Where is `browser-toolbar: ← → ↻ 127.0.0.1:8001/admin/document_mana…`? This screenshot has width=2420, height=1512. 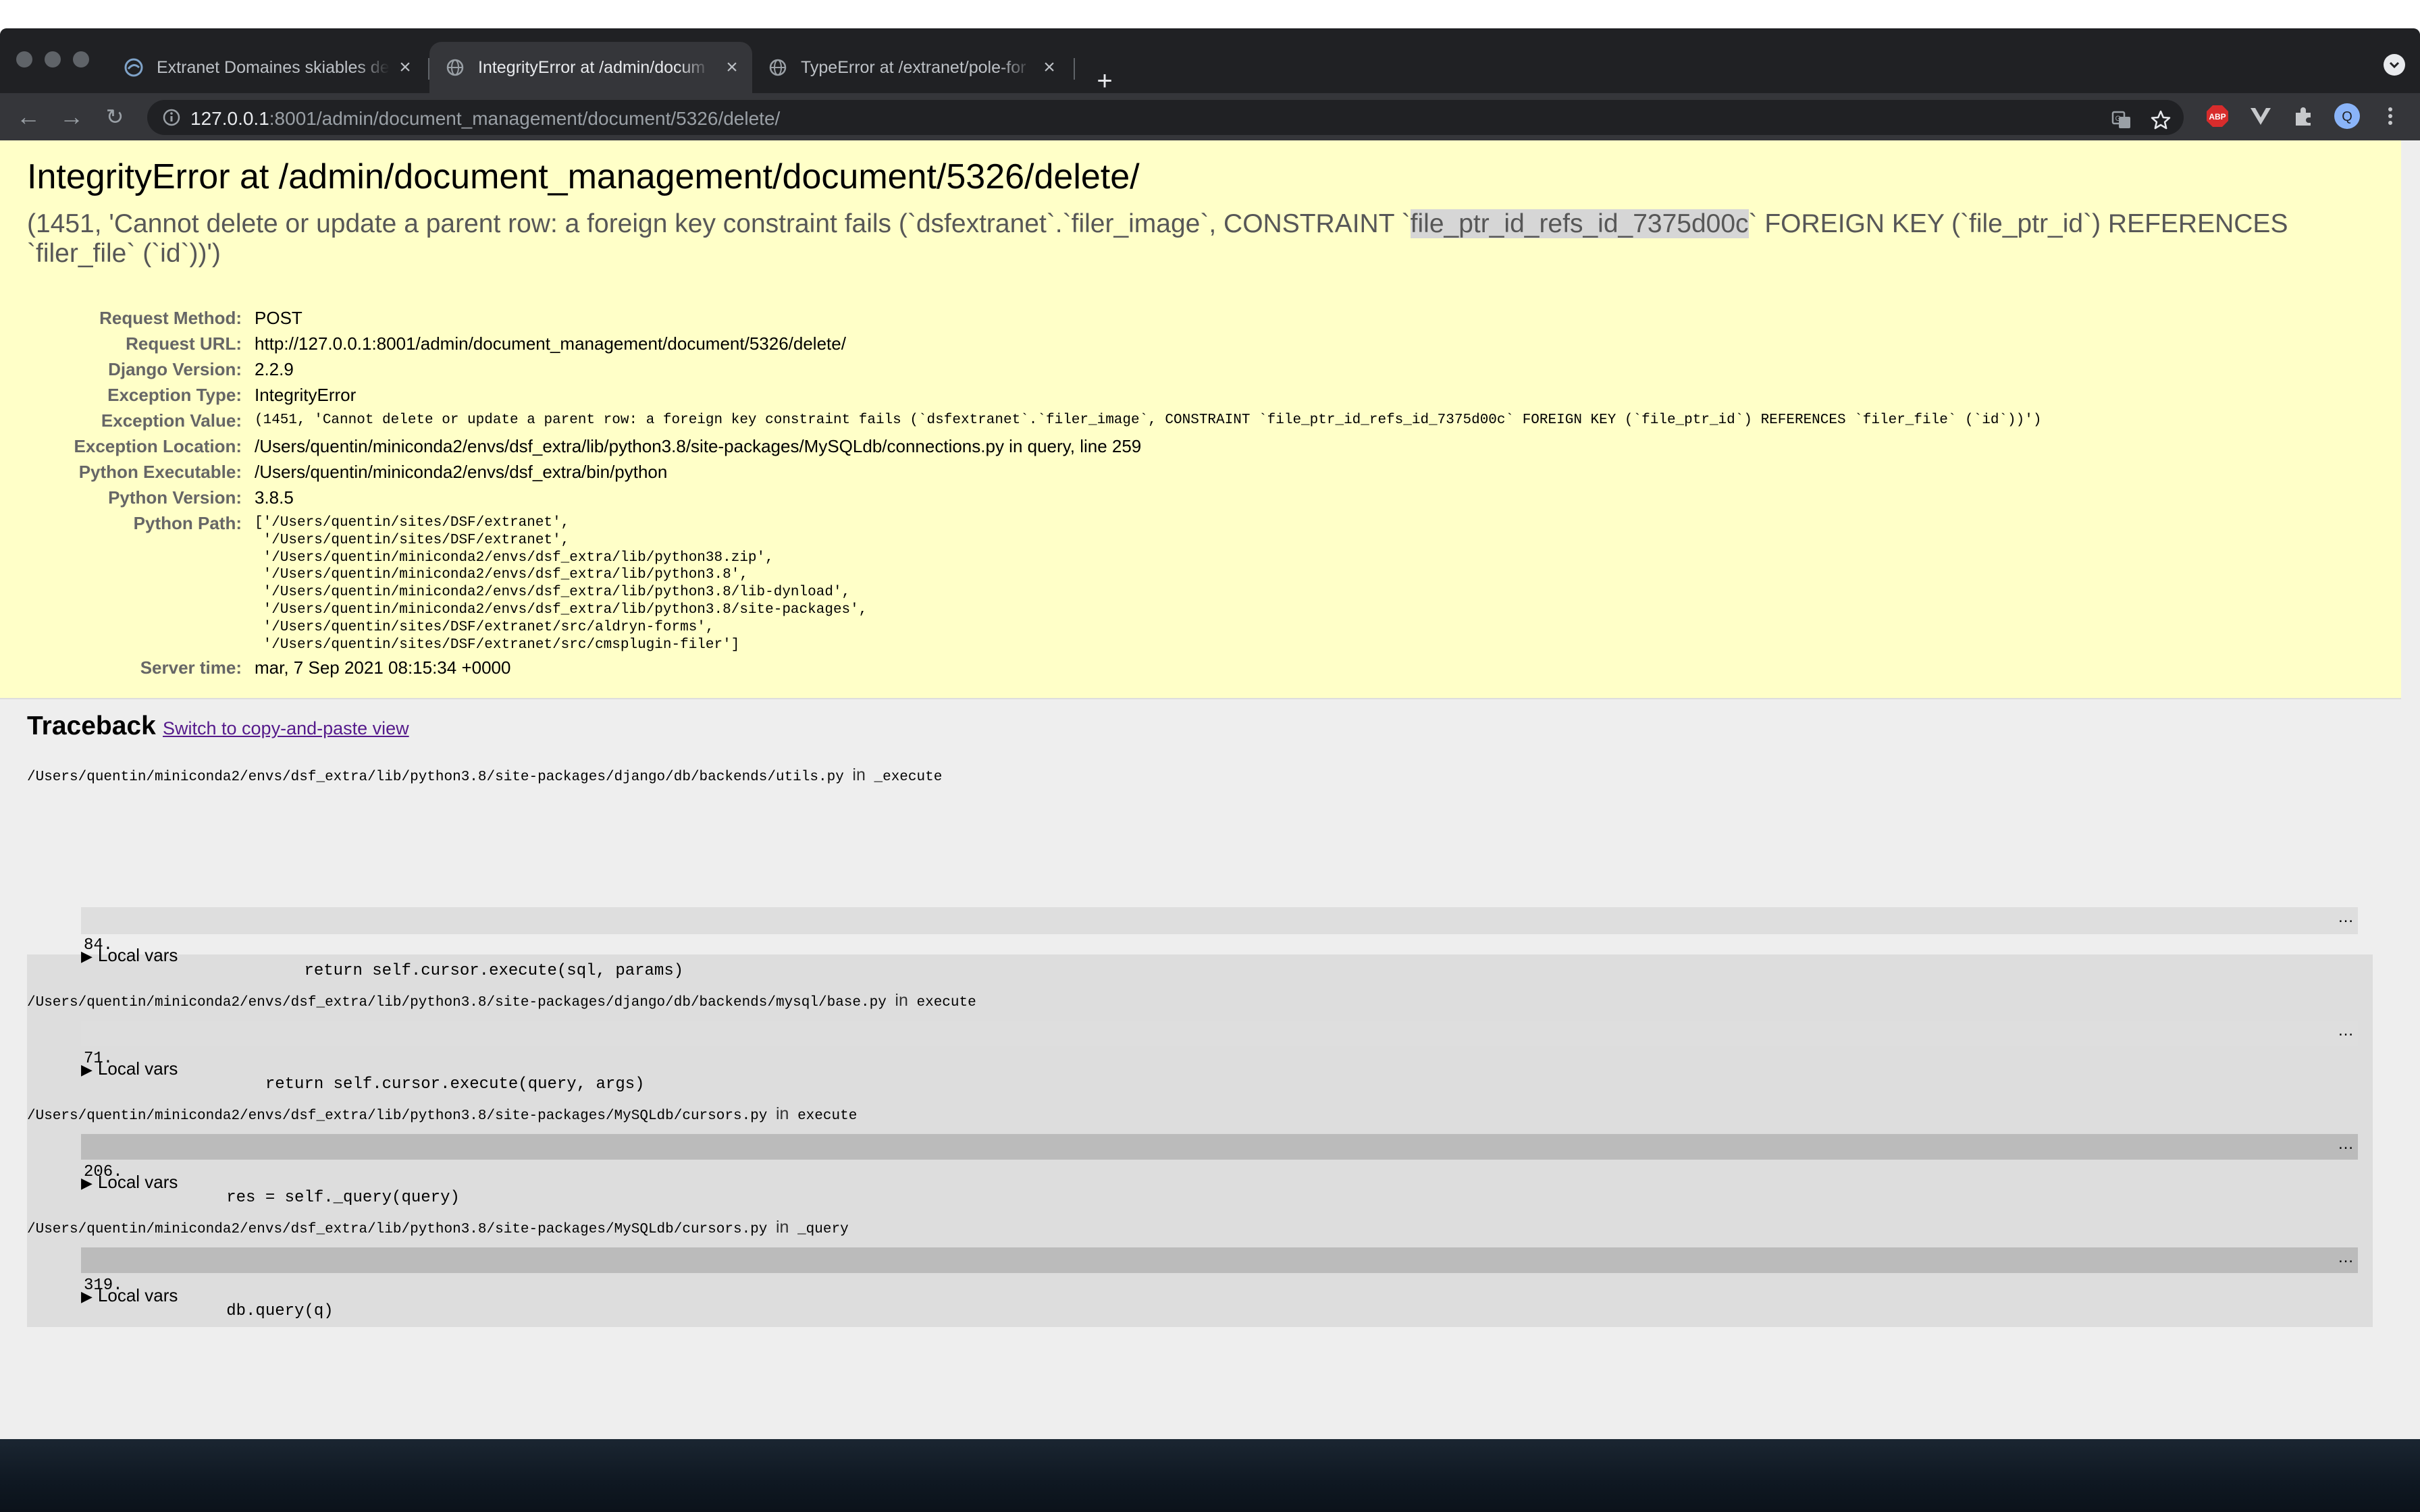 browser-toolbar: ← → ↻ 127.0.0.1:8001/admin/document_mana… is located at coordinates (1210, 116).